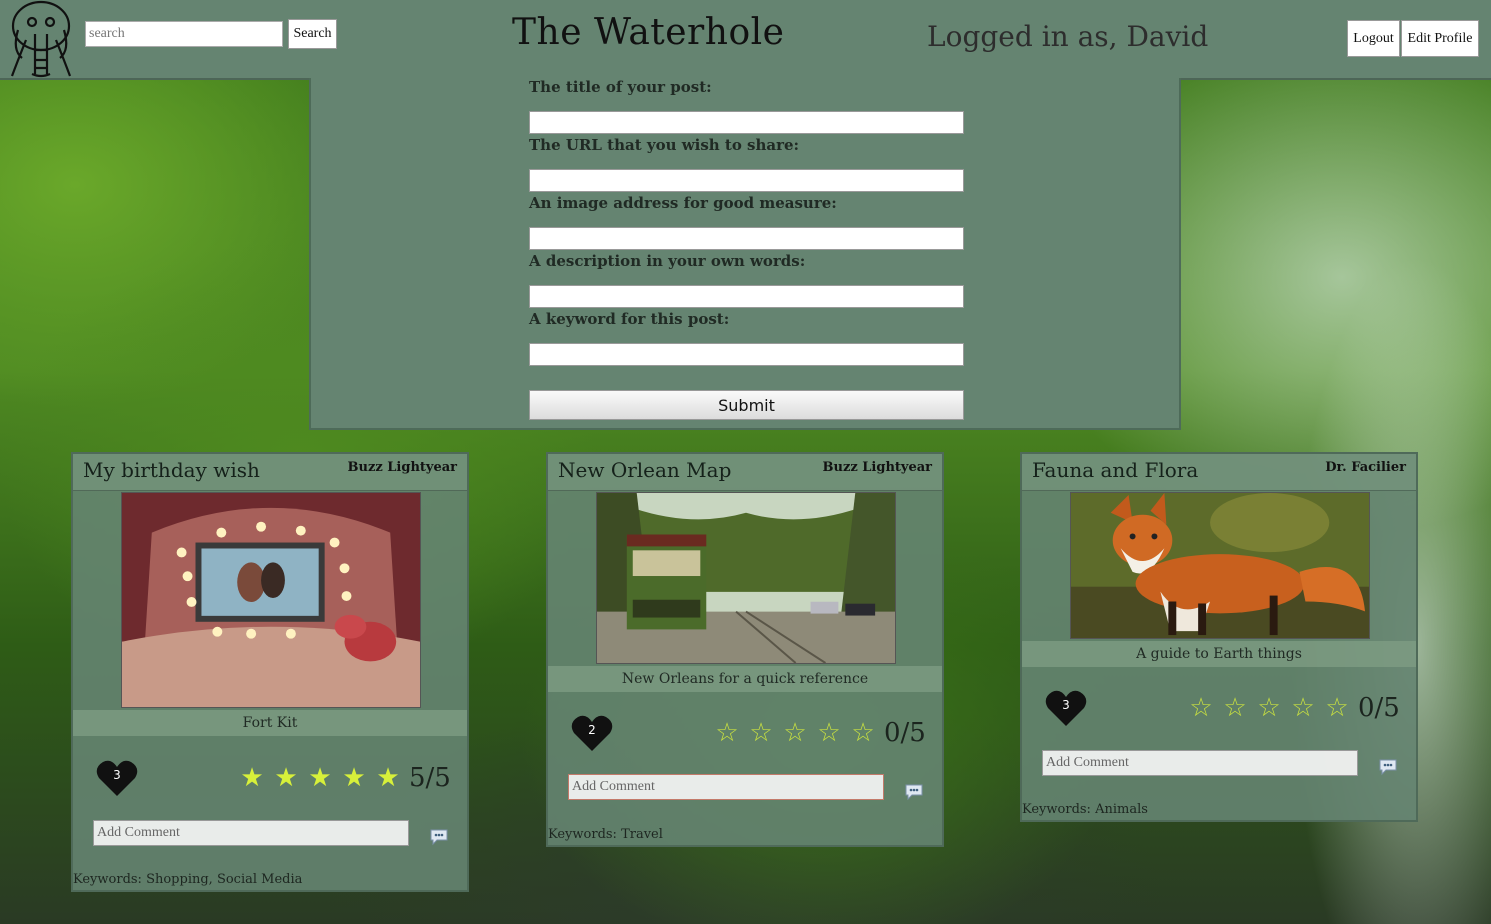  What do you see at coordinates (746, 354) in the screenshot?
I see `keyword-input` at bounding box center [746, 354].